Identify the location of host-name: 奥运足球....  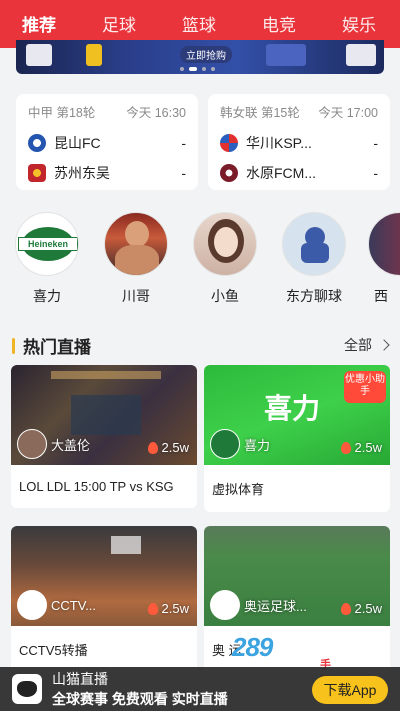
(275, 606).